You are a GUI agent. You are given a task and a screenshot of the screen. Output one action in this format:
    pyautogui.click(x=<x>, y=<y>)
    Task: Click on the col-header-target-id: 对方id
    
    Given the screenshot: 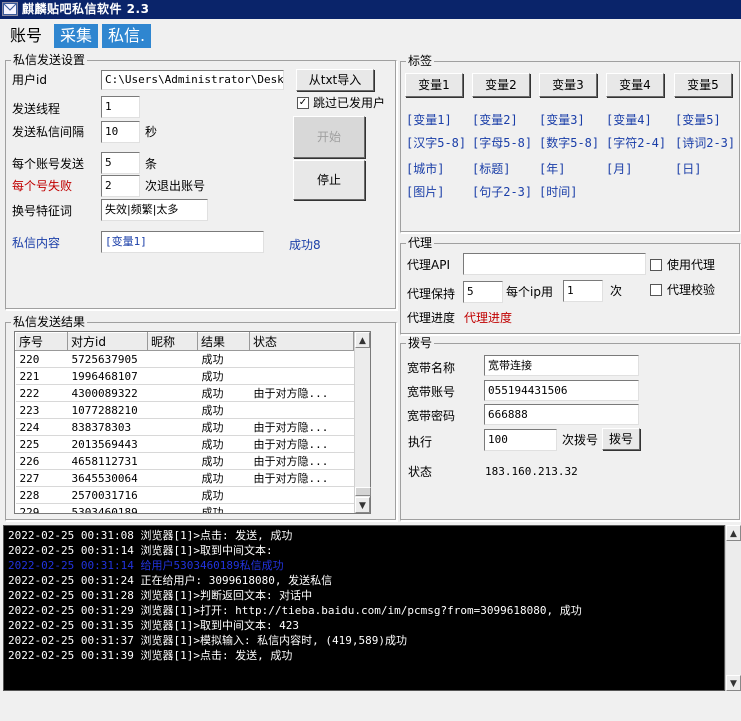 What is the action you would take?
    pyautogui.click(x=107, y=341)
    